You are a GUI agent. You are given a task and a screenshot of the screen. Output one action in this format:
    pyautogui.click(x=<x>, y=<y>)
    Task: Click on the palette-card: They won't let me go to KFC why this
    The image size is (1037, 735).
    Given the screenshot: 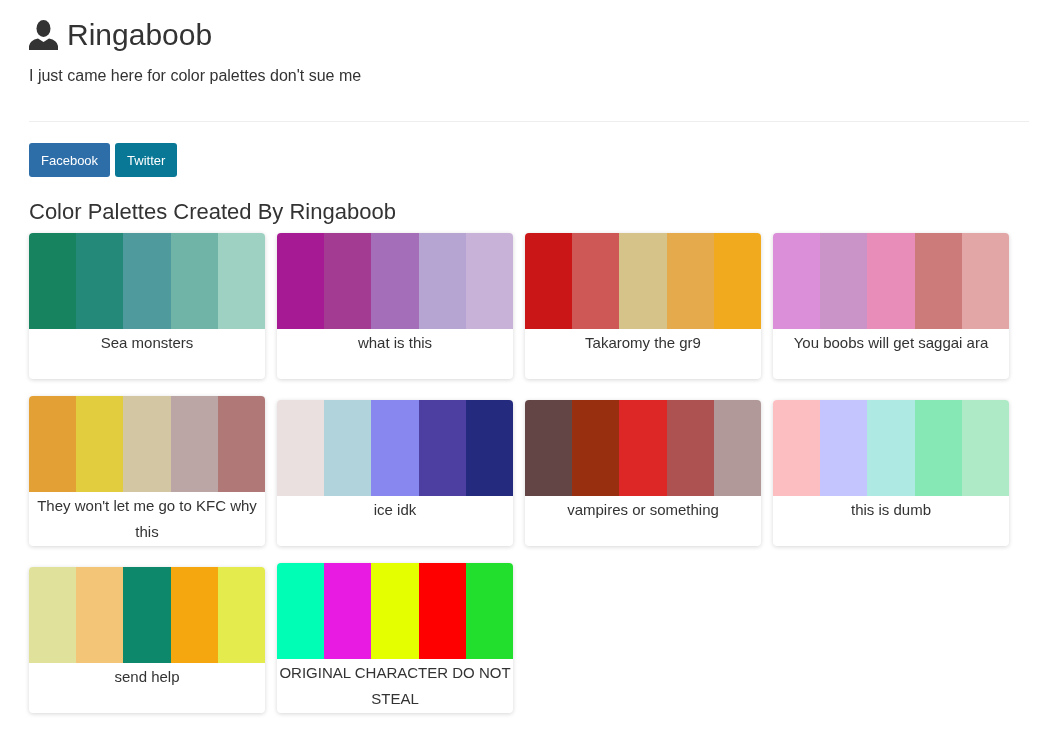 What is the action you would take?
    pyautogui.click(x=147, y=471)
    